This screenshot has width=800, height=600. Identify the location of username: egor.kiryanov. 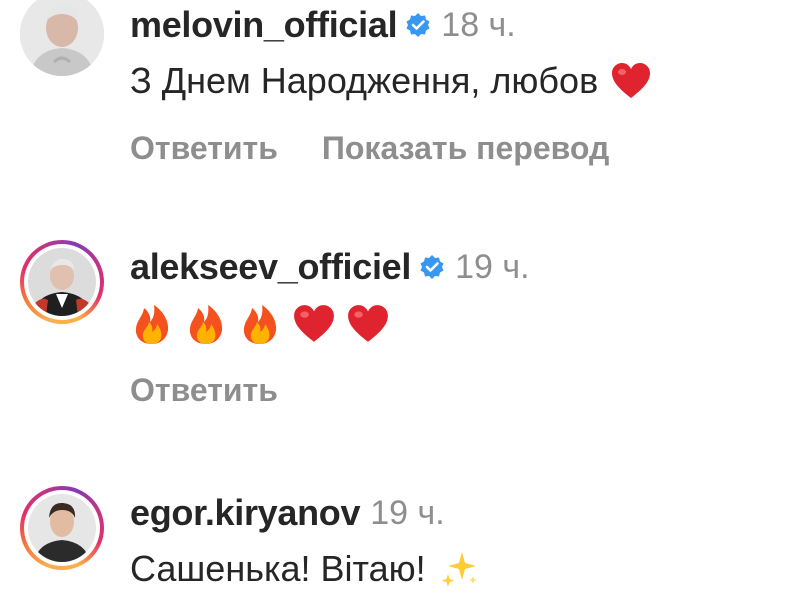
(245, 513).